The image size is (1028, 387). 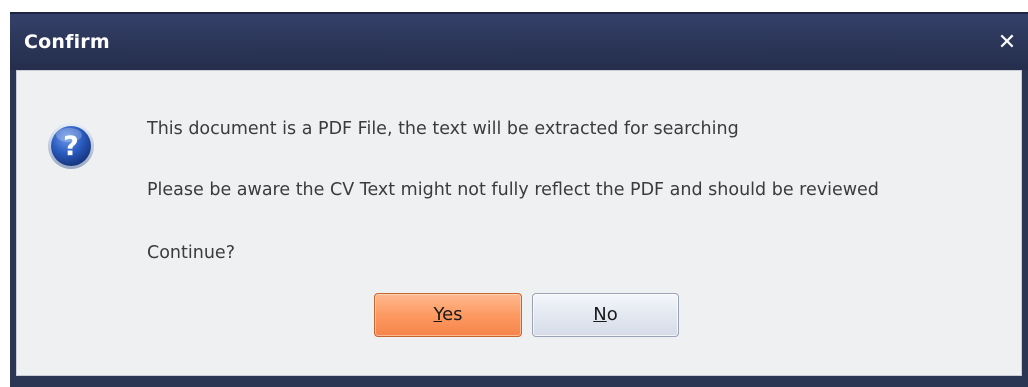 What do you see at coordinates (600, 314) in the screenshot?
I see `no-button-mnemonic: N` at bounding box center [600, 314].